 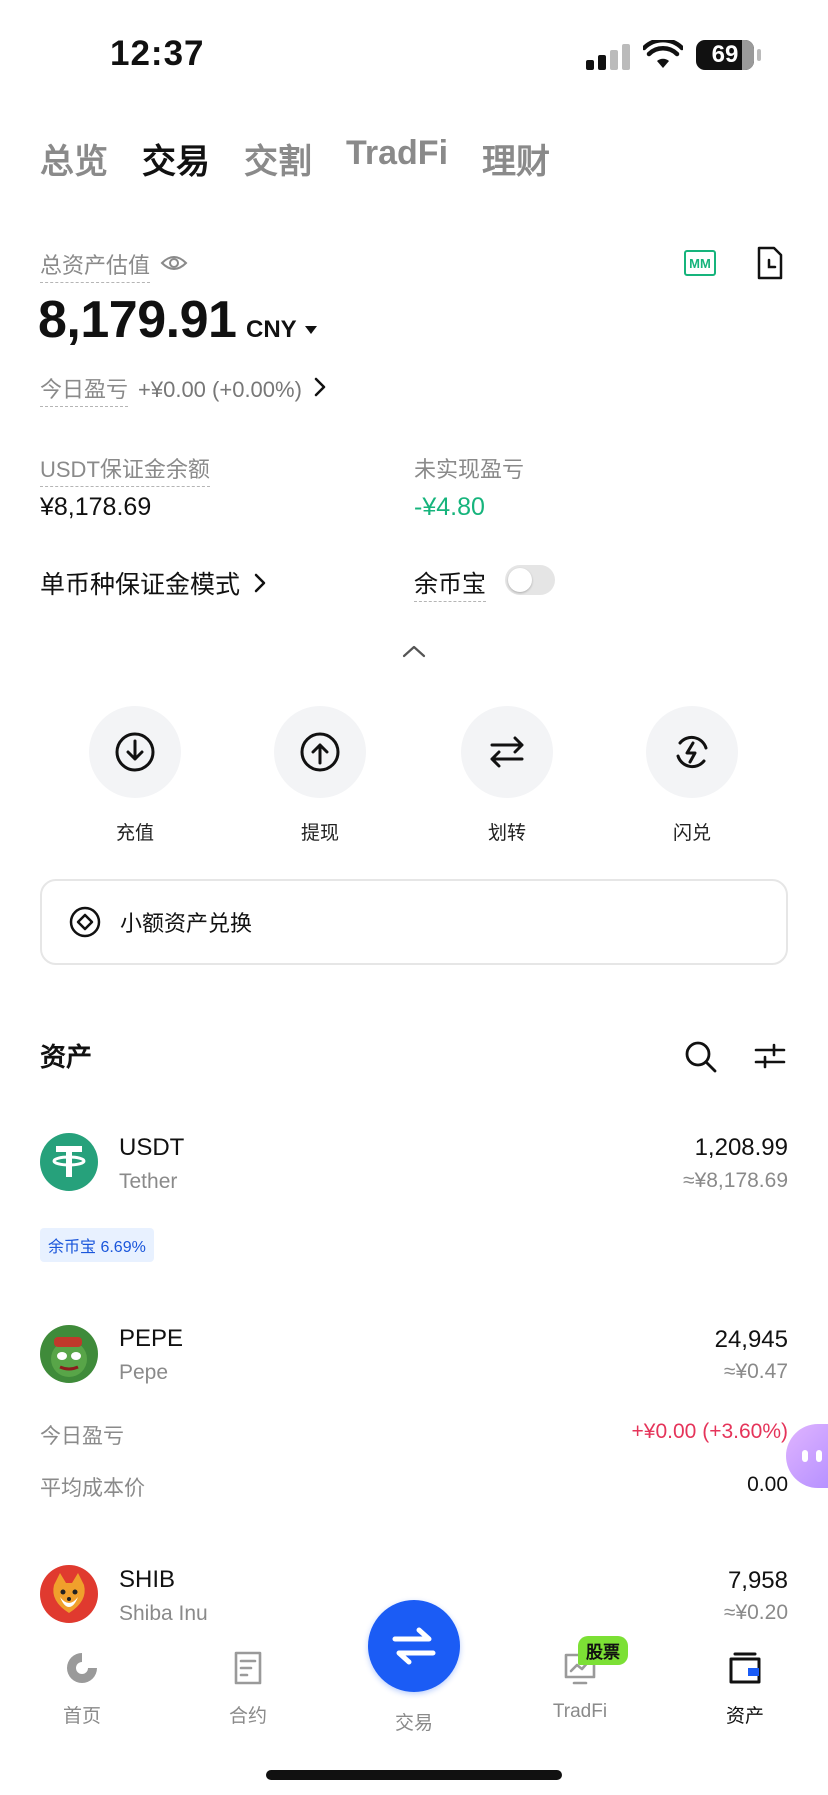 I want to click on assistant-chat-bubble, so click(x=807, y=1456).